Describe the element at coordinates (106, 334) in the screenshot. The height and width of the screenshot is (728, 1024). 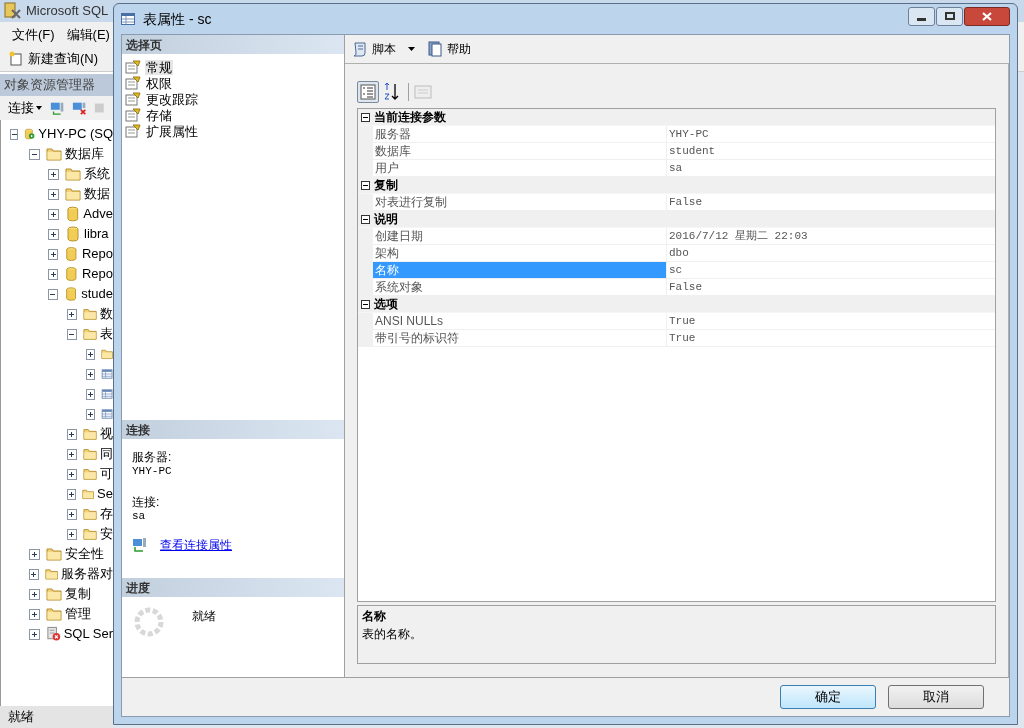
I see `tree-item-label: 表` at that location.